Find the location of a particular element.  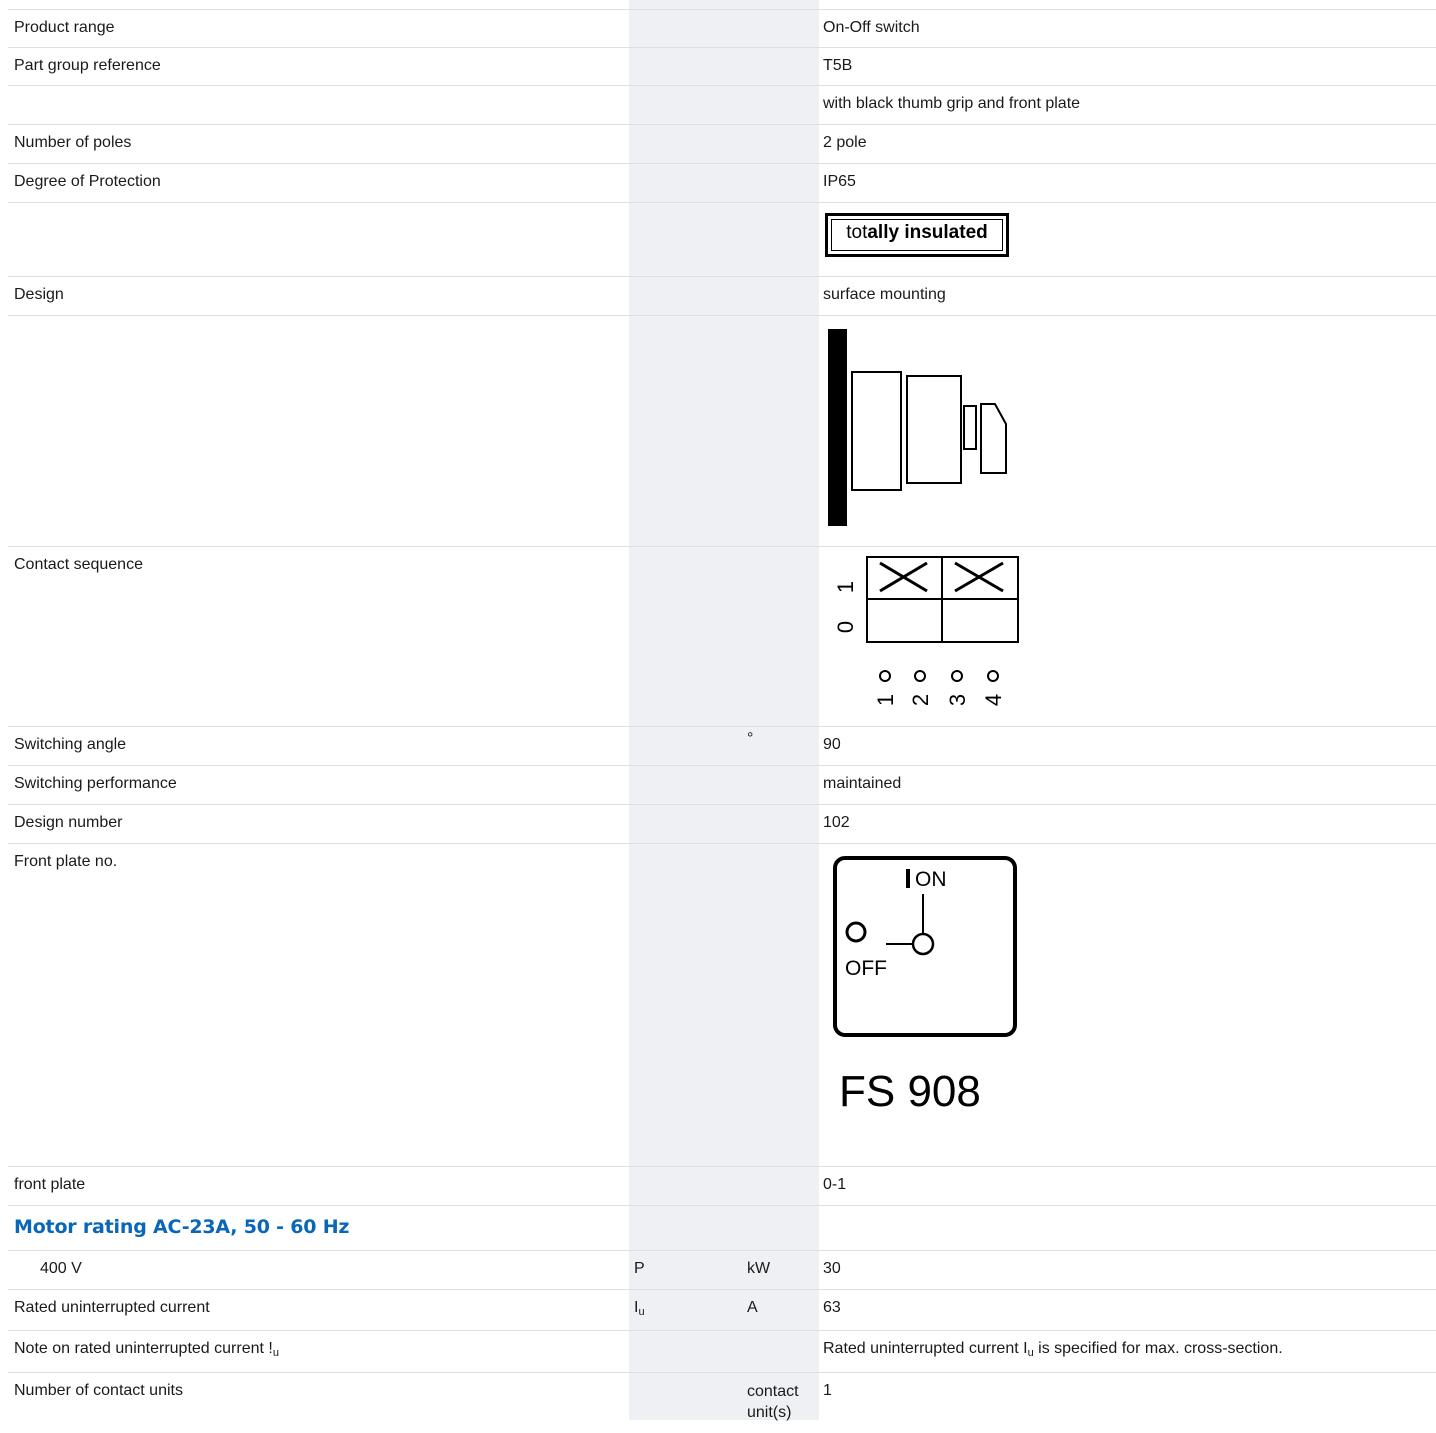

table-row: Rated uninterrupted current Iu A 63 is located at coordinates (722, 1310).